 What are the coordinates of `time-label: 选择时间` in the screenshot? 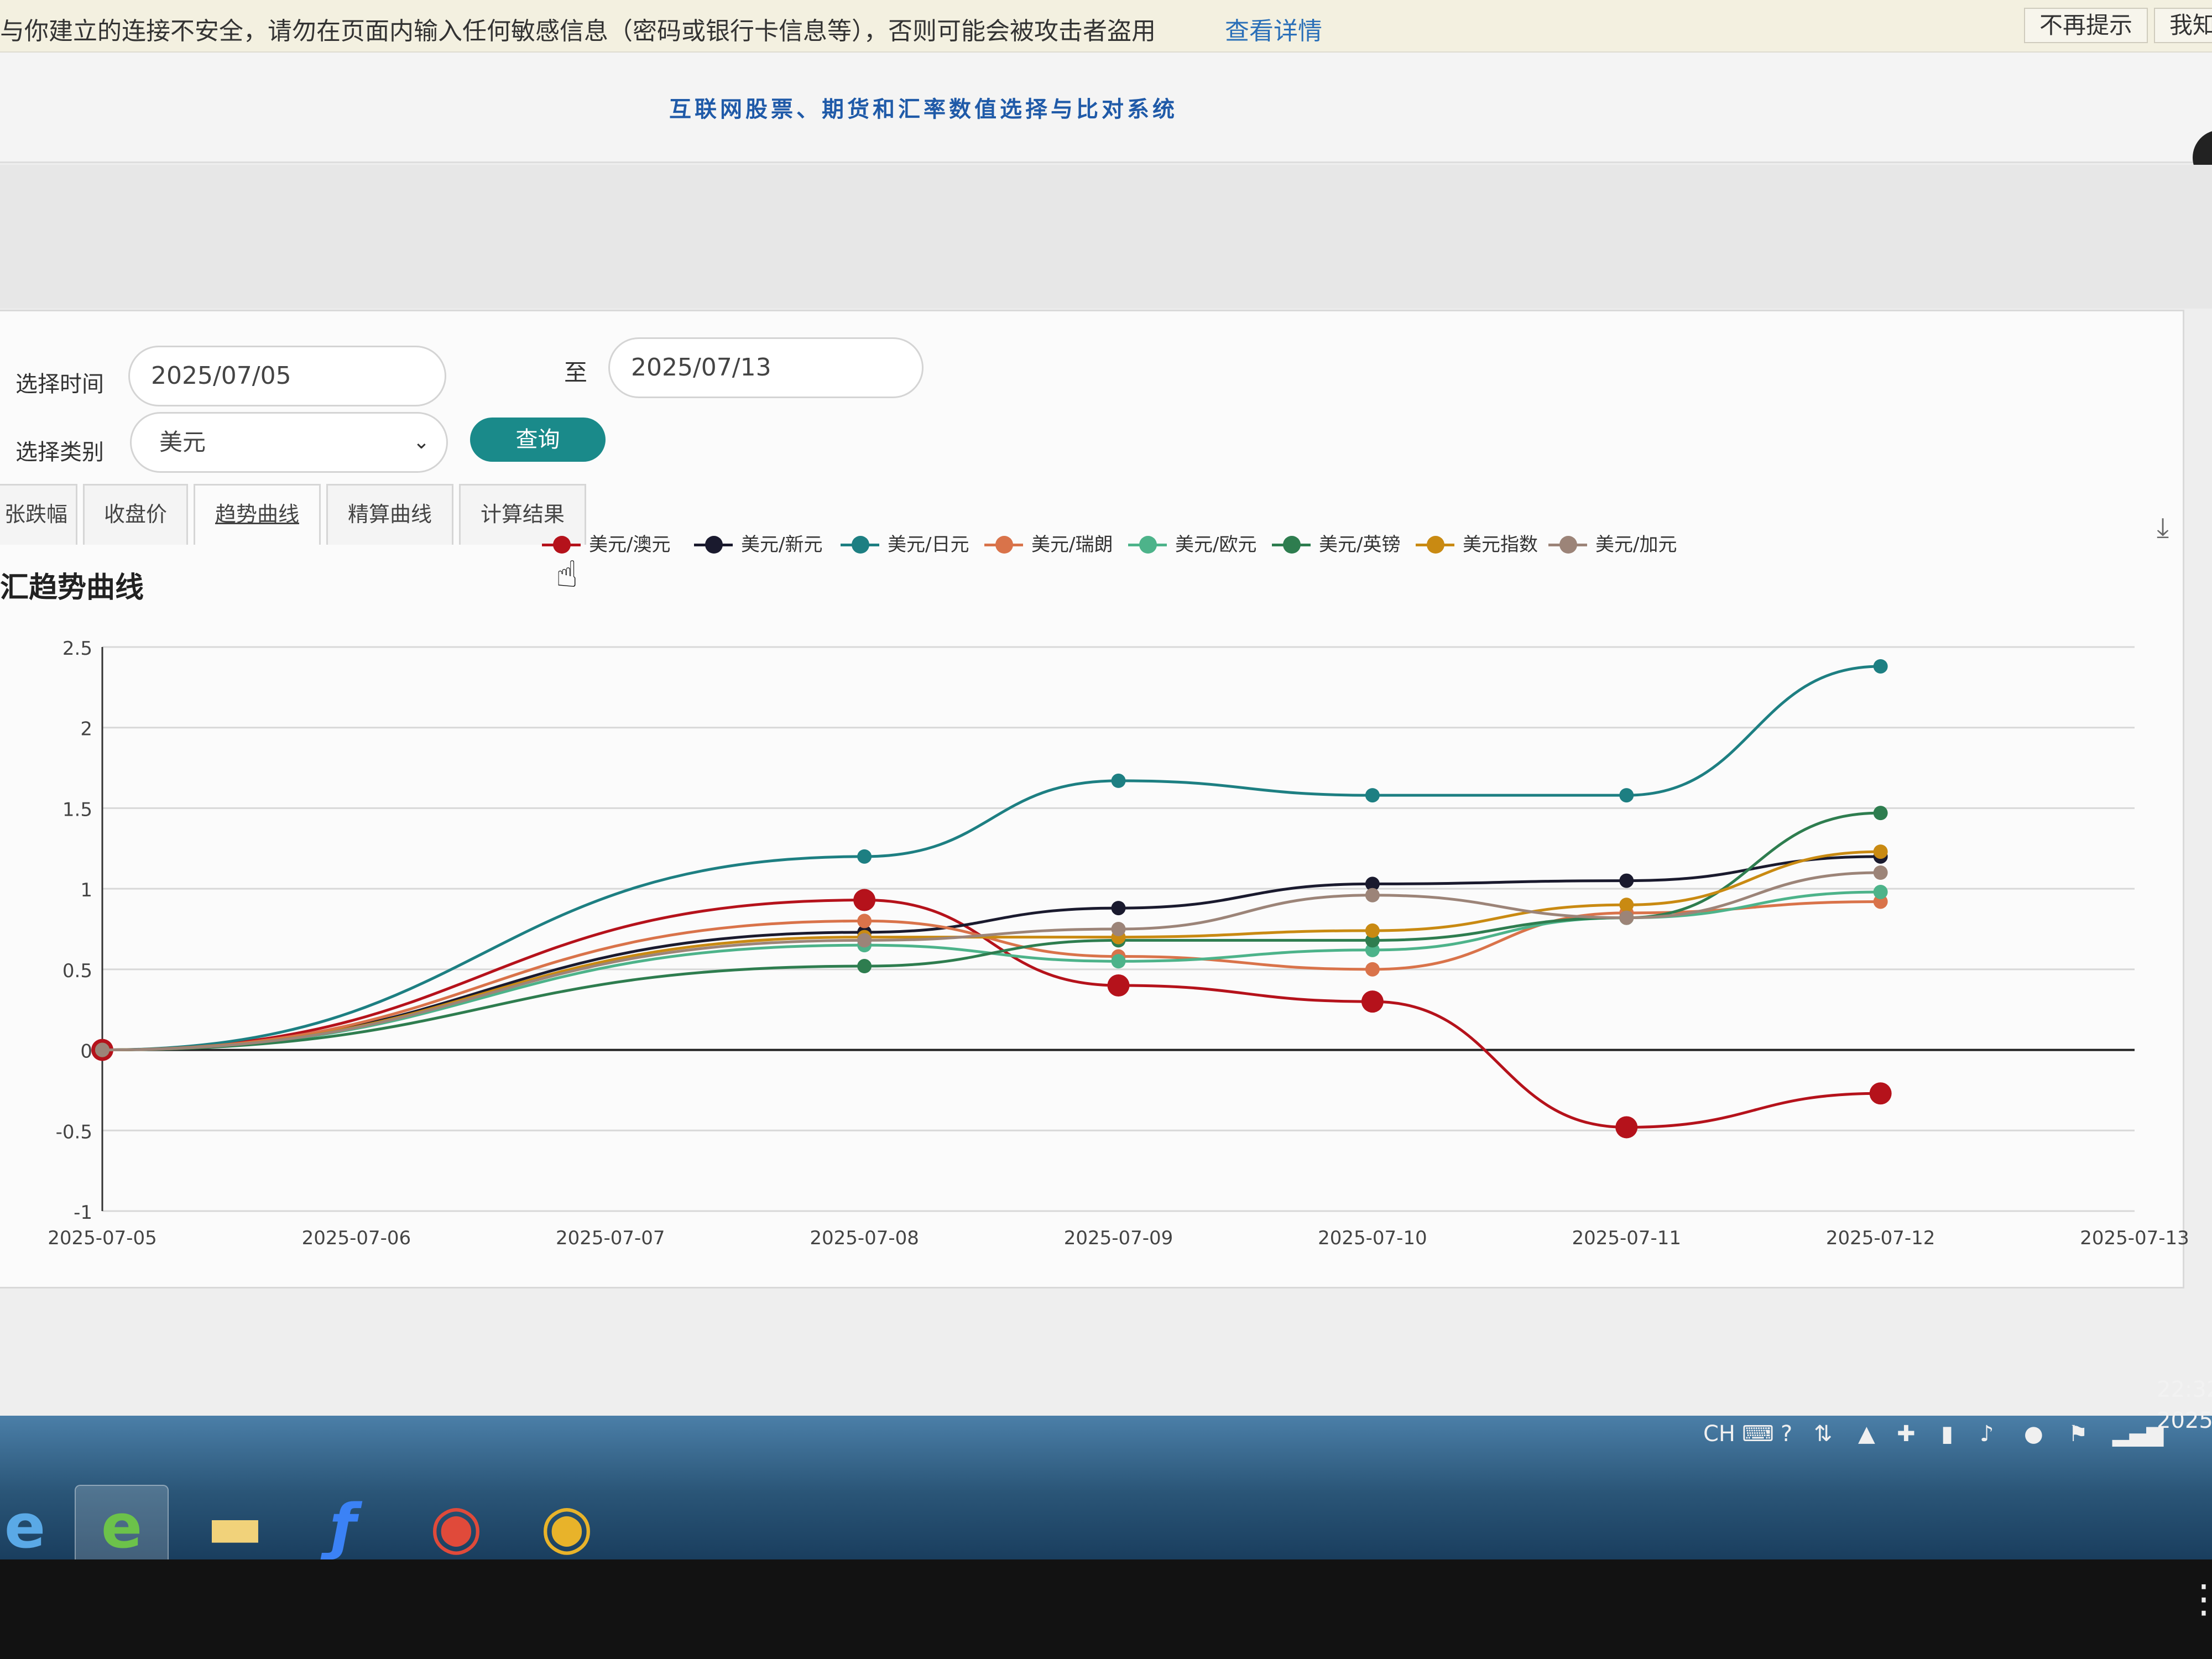 It's located at (60, 385).